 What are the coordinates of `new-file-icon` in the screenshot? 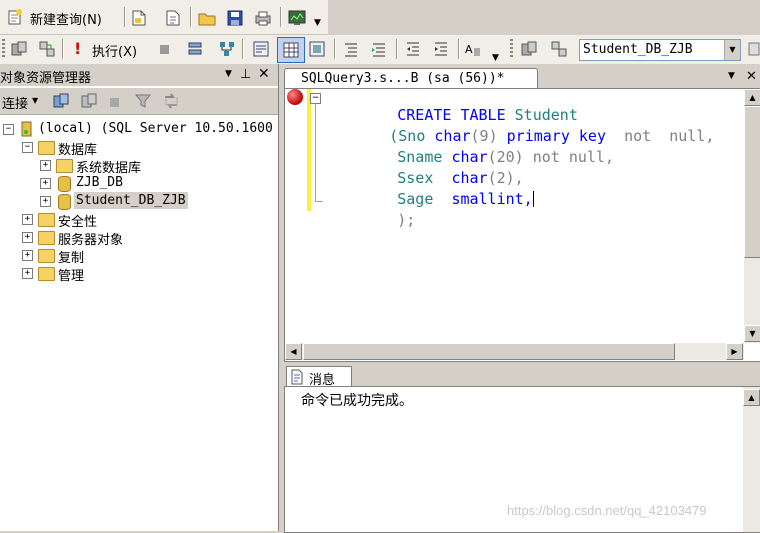 It's located at (139, 18).